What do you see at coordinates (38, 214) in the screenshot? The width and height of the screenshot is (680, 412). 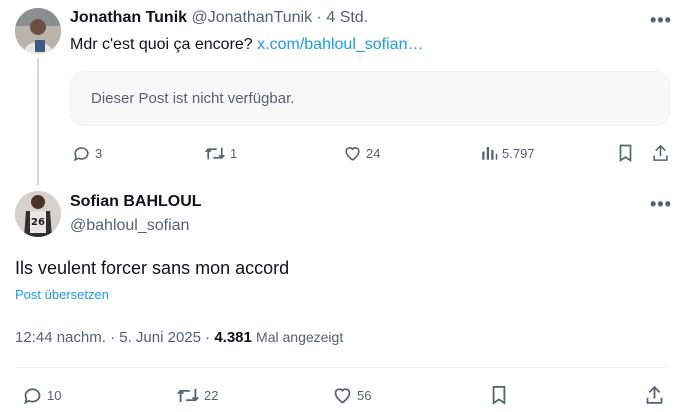 I see `avatar-sofian: 26` at bounding box center [38, 214].